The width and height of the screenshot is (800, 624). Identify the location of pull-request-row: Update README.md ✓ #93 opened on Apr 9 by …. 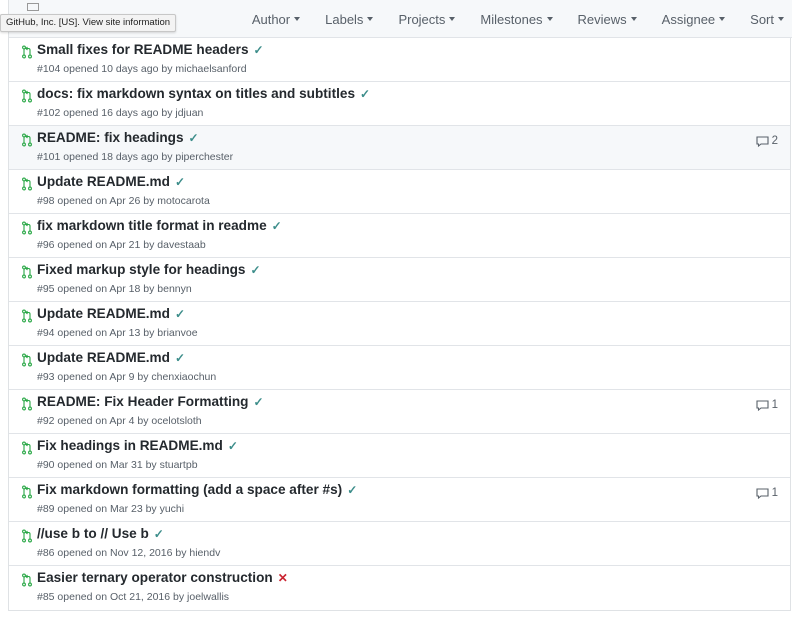
(399, 368).